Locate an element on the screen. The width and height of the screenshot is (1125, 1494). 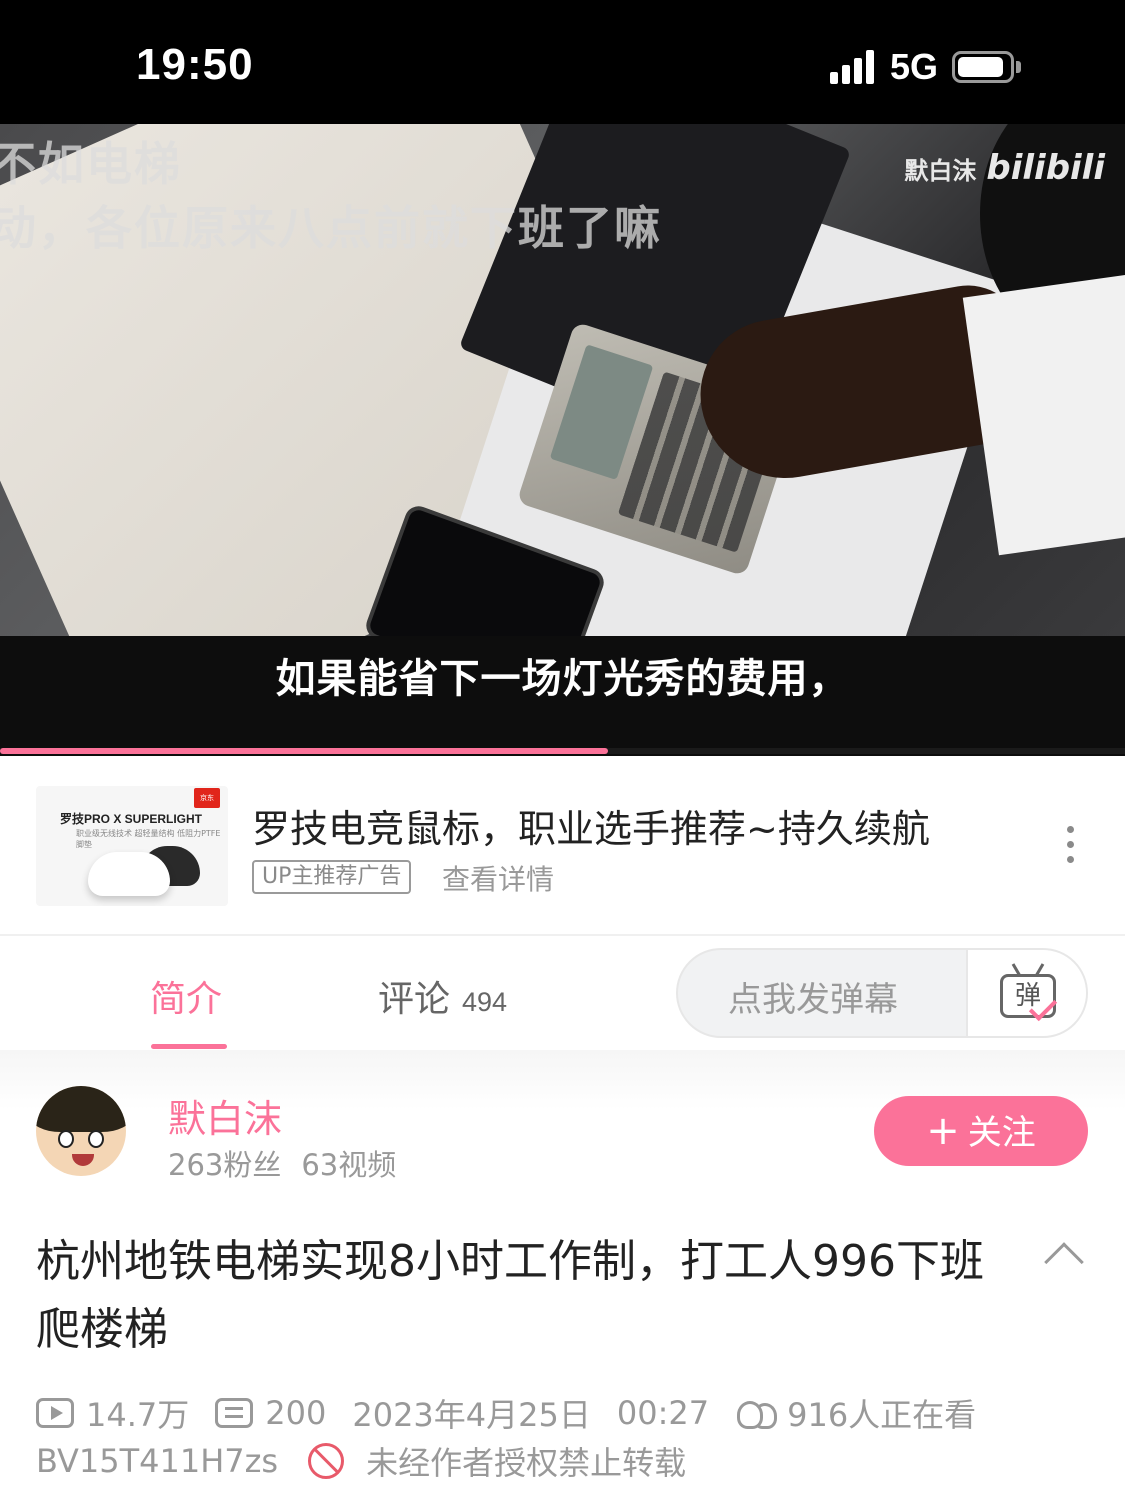
status-time: 19:50 is located at coordinates (195, 64).